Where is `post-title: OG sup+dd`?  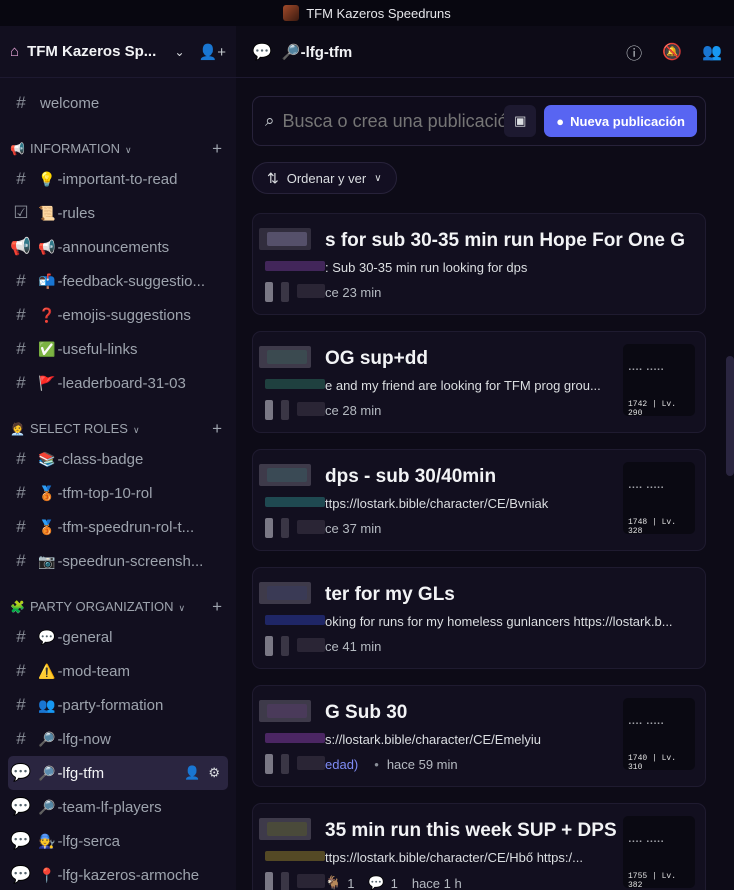 post-title: OG sup+dd is located at coordinates (472, 359).